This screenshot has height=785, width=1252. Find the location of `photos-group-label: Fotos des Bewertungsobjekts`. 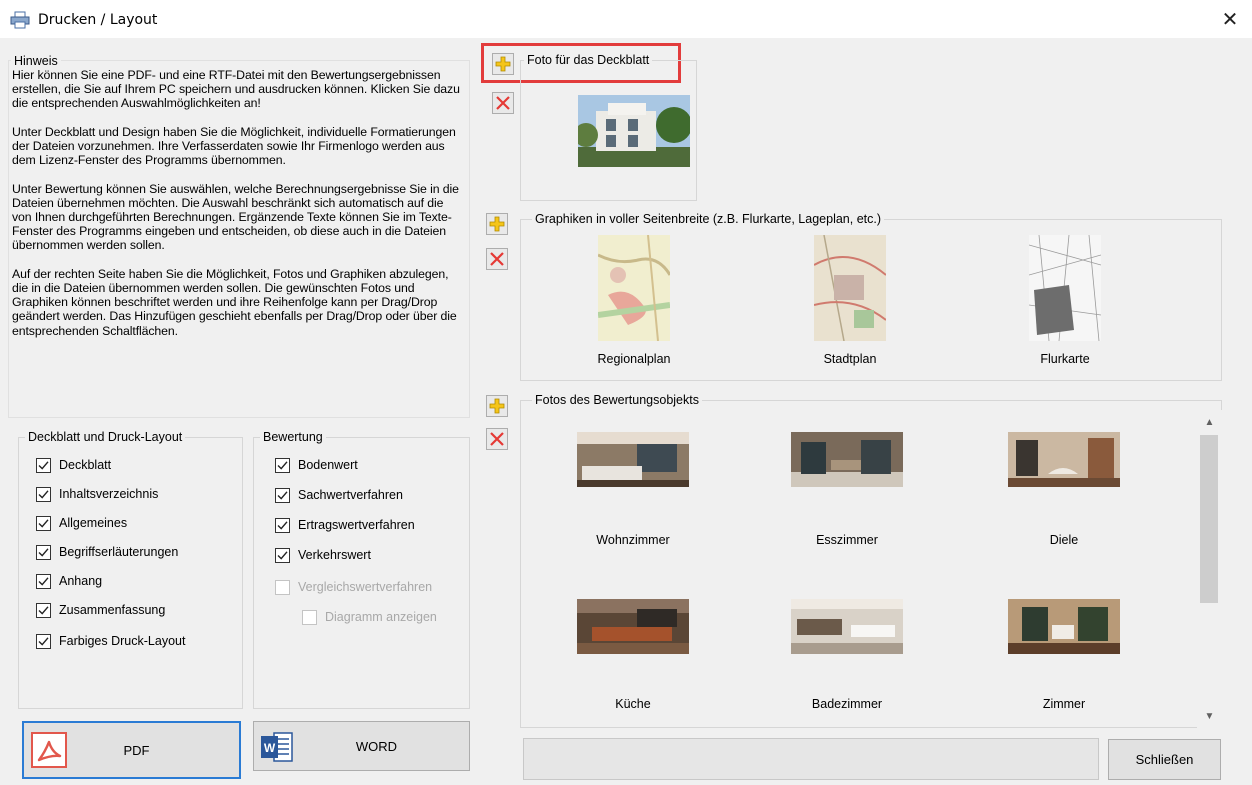

photos-group-label: Fotos des Bewertungsobjekts is located at coordinates (617, 400).